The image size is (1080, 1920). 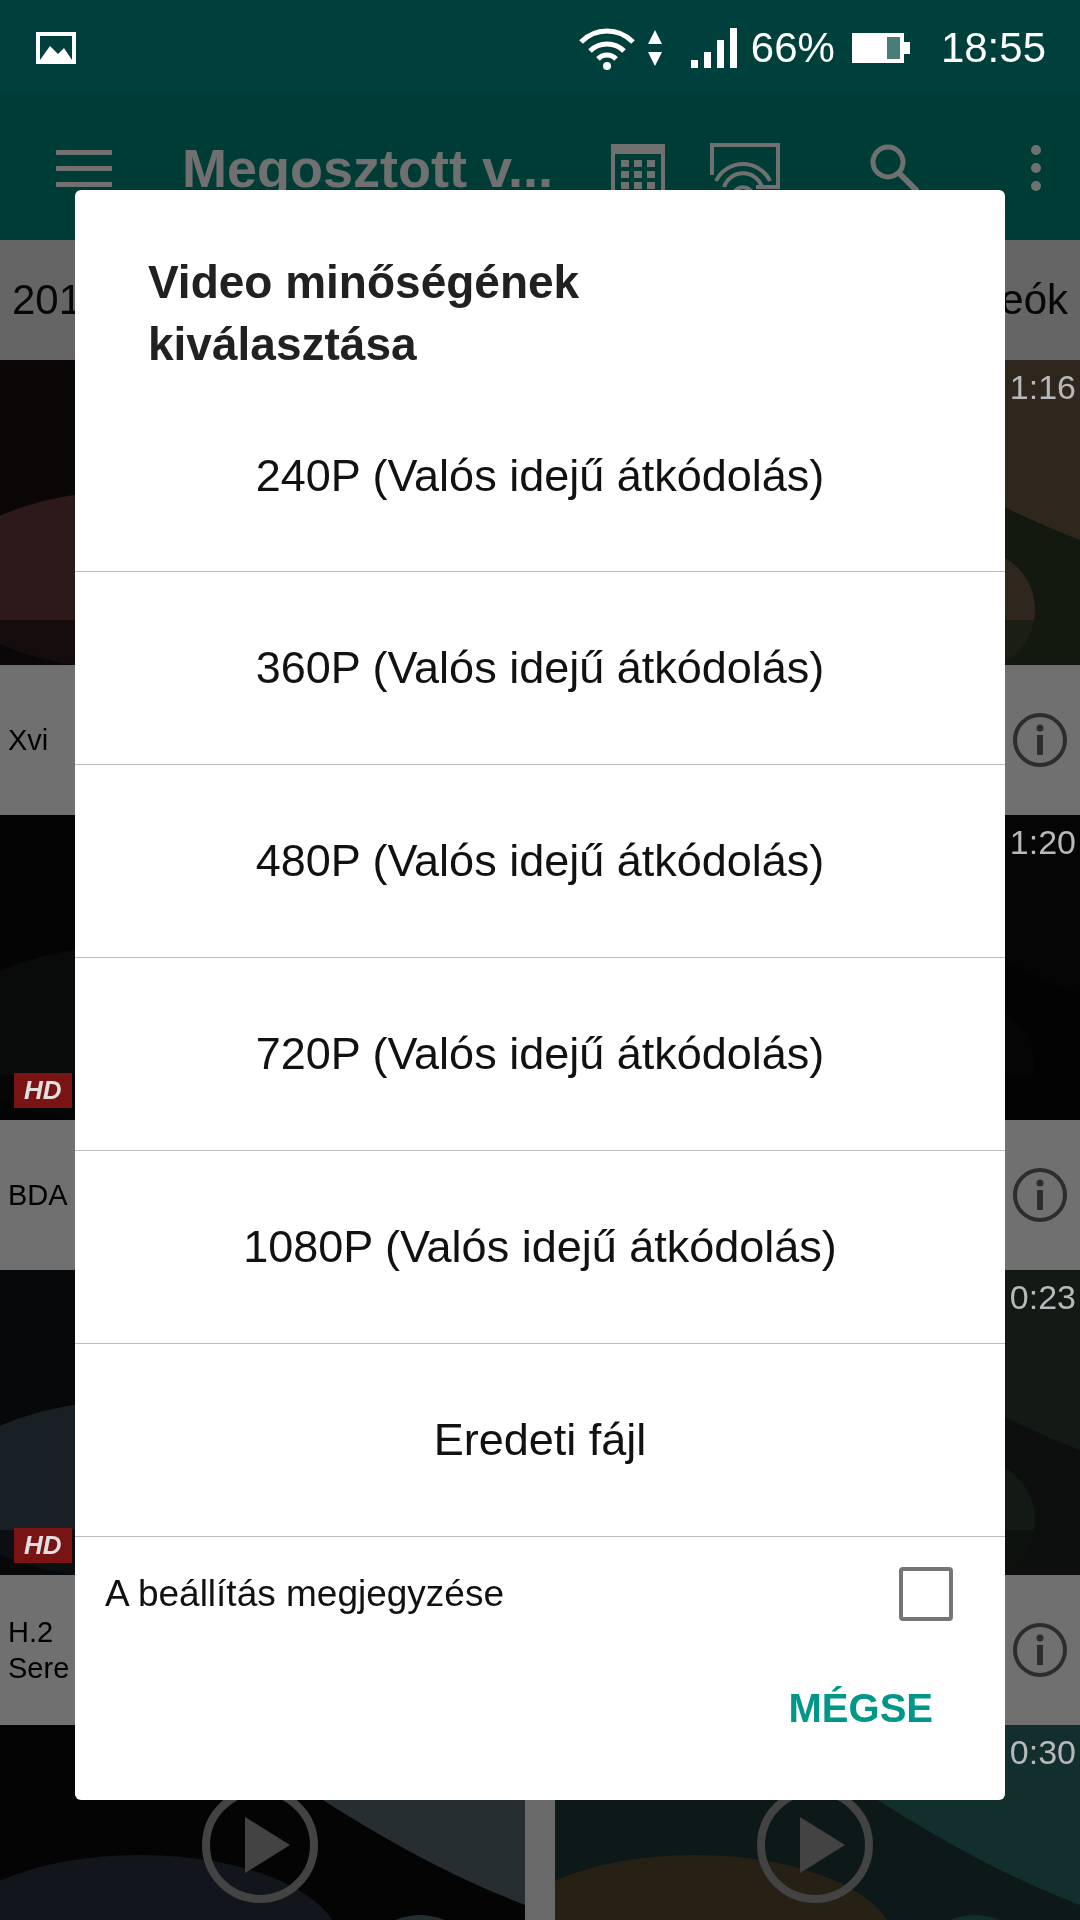 I want to click on dialog-title: Video minőségének kiválasztása, so click(x=364, y=313).